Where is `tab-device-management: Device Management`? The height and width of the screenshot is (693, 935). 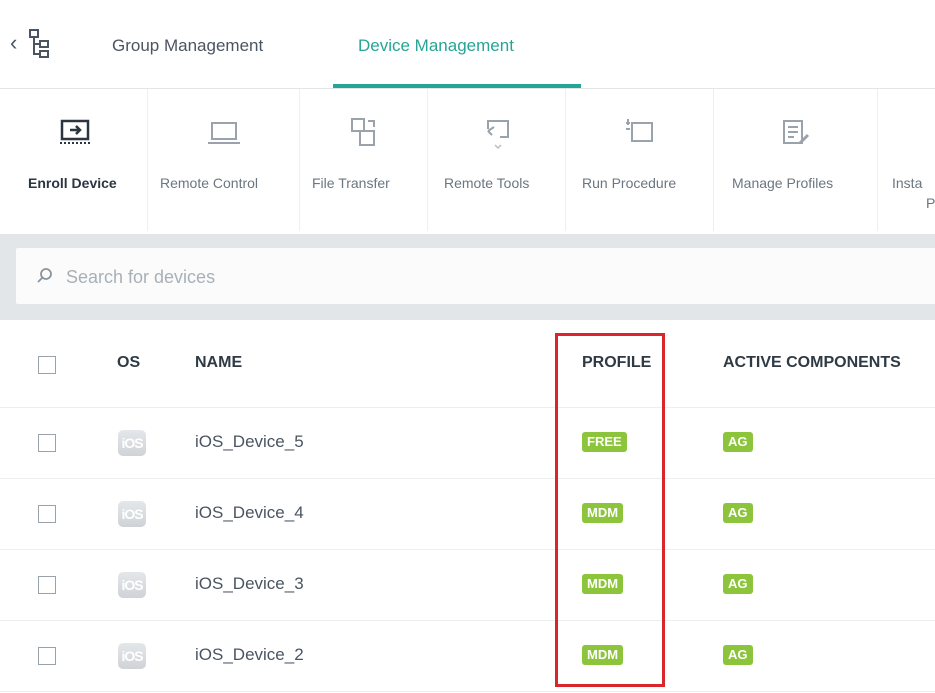
tab-device-management: Device Management is located at coordinates (436, 51).